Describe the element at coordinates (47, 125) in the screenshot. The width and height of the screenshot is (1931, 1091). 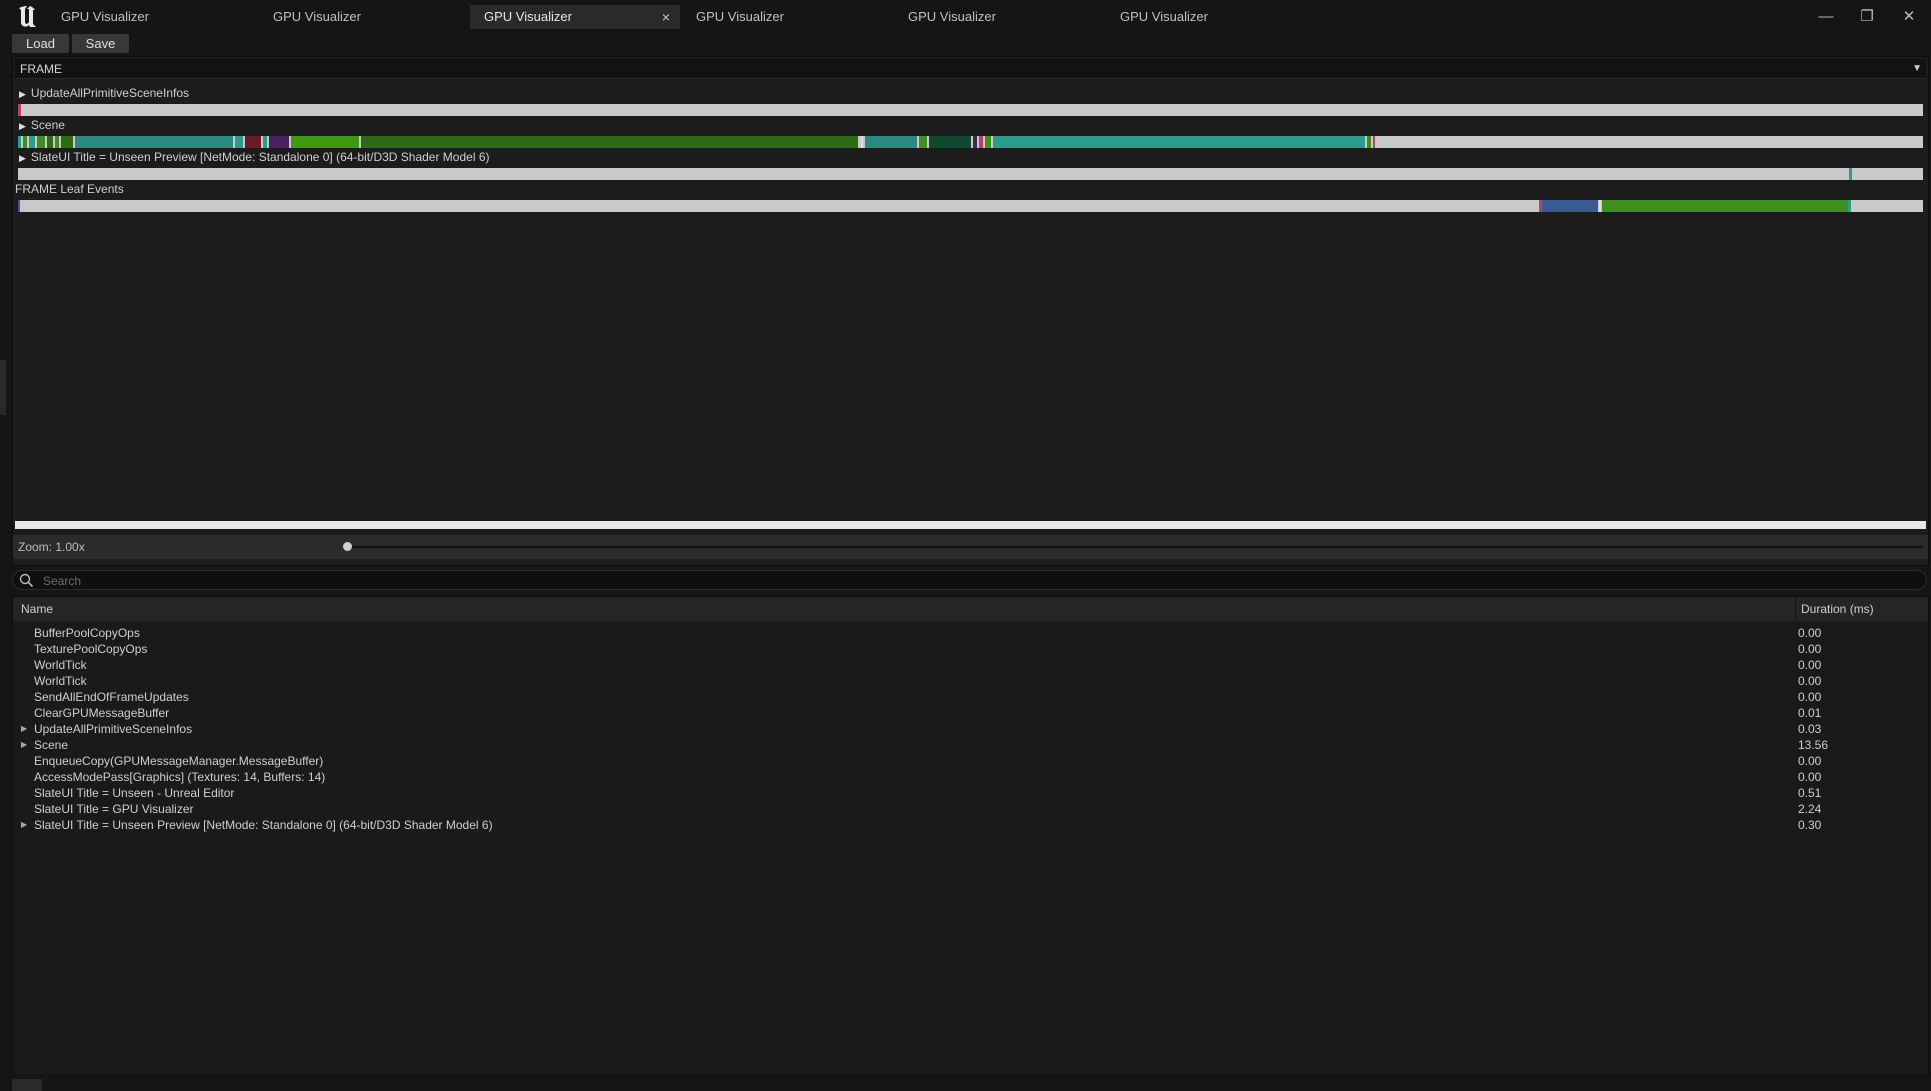
I see `track-label-text: Scene` at that location.